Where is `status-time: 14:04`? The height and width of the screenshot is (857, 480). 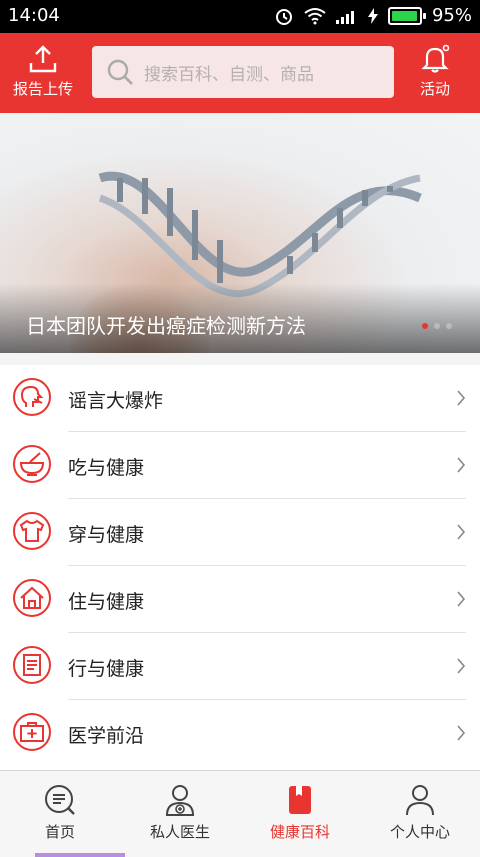
status-time: 14:04 is located at coordinates (34, 15).